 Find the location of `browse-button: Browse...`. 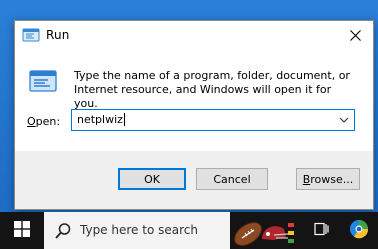

browse-button: Browse... is located at coordinates (328, 179).